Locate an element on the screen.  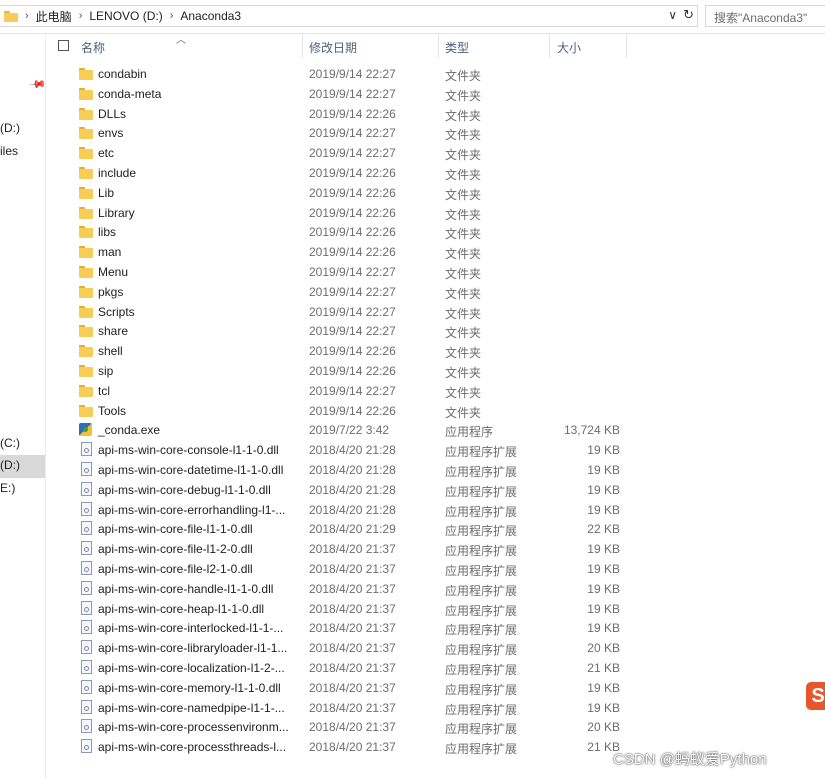
file-row: Tools 2019/9/14 22:26 文件夹 is located at coordinates (435, 411).